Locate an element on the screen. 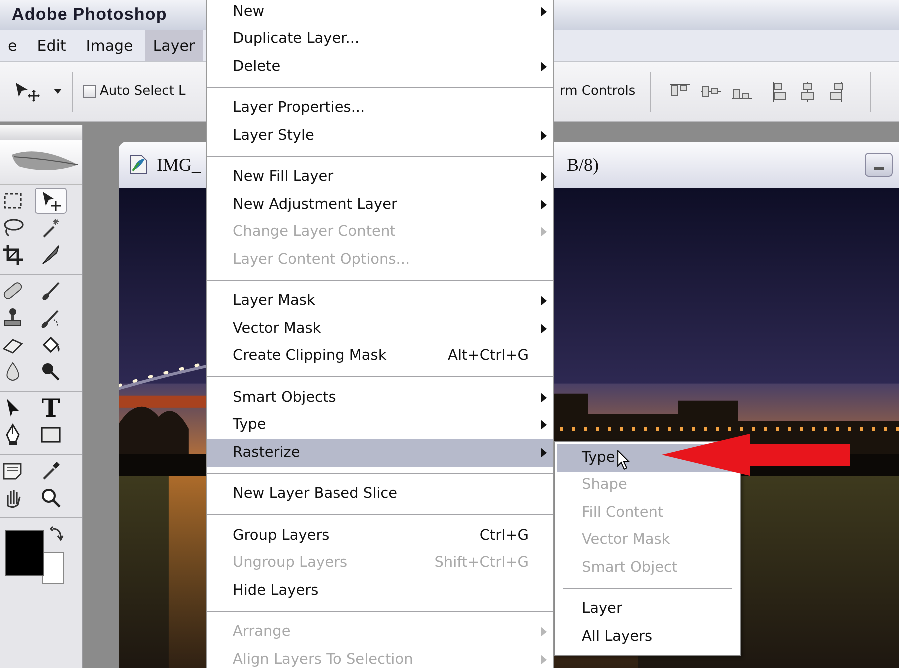 The image size is (899, 668). shortcut-label: Alt+Ctrl+G is located at coordinates (488, 356).